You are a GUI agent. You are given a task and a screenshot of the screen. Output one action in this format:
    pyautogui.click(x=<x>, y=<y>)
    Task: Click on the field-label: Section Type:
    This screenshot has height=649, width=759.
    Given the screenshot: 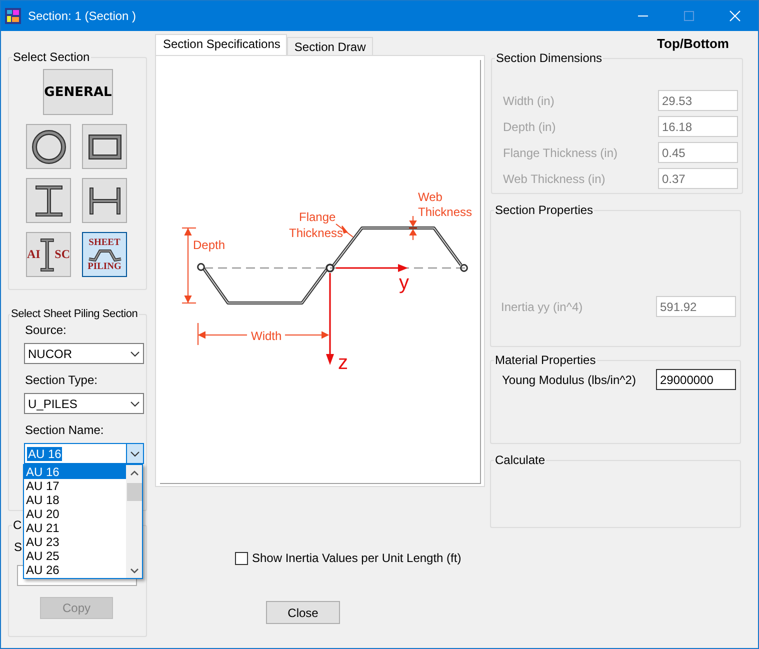 What is the action you would take?
    pyautogui.click(x=61, y=380)
    